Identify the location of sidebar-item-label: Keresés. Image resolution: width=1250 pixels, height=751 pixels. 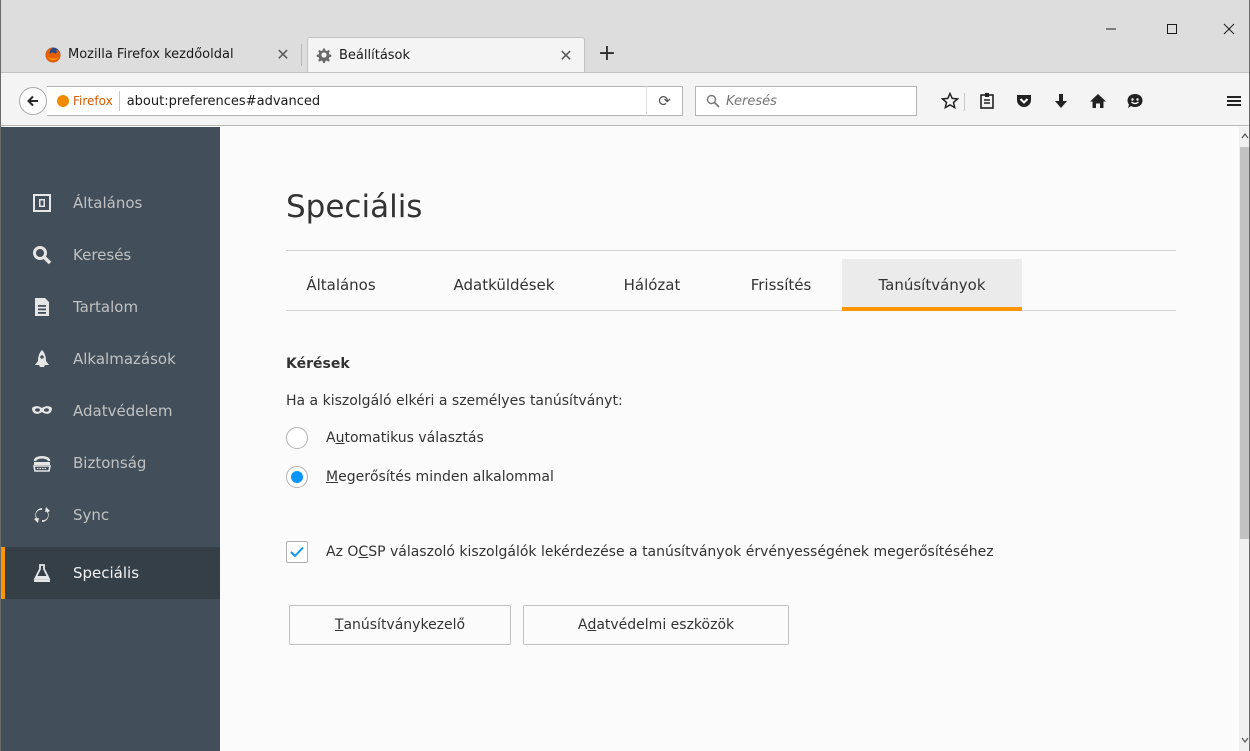
(102, 255).